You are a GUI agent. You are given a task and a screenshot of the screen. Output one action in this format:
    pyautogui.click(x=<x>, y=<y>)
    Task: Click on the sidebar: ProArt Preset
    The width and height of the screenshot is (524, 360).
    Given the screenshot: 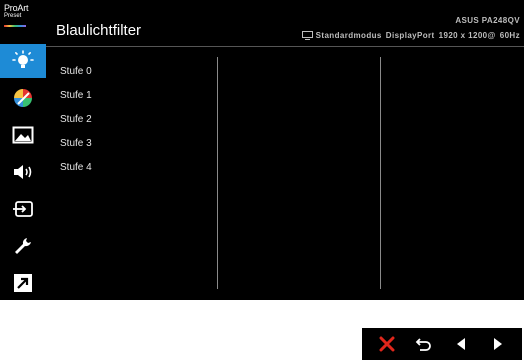 What is the action you would take?
    pyautogui.click(x=23, y=150)
    